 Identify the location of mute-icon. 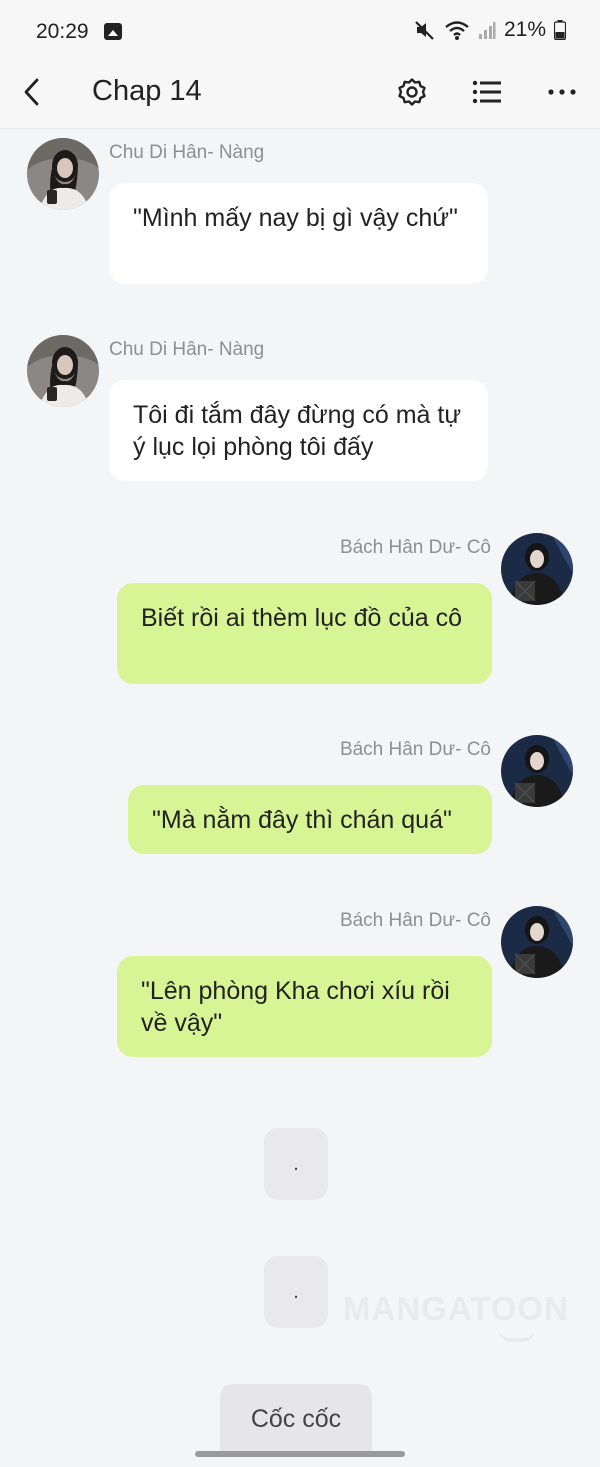
(425, 30).